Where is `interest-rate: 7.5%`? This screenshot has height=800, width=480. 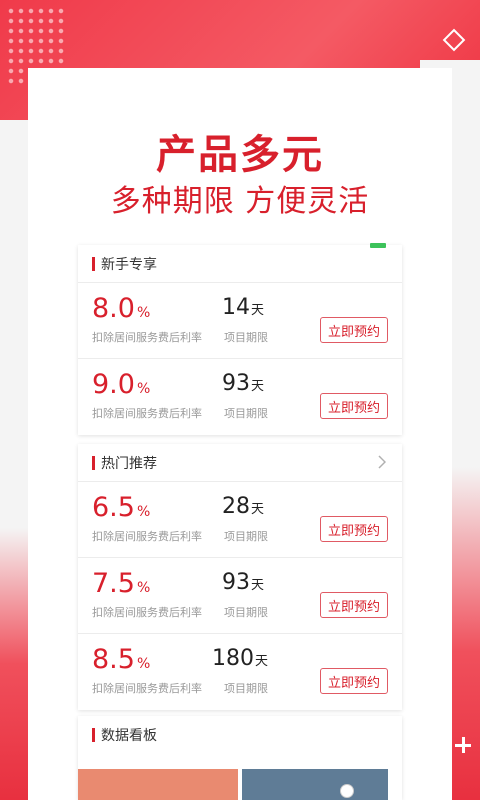 interest-rate: 7.5% is located at coordinates (121, 583).